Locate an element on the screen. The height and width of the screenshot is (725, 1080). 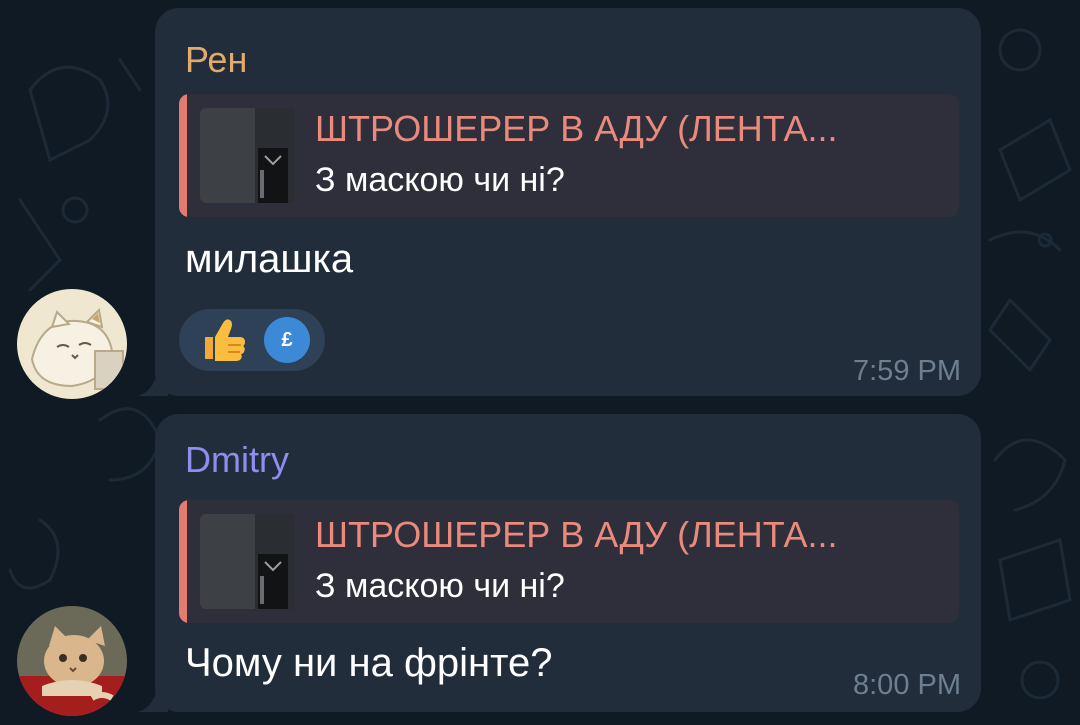
message-time: 7:59 PM is located at coordinates (907, 371).